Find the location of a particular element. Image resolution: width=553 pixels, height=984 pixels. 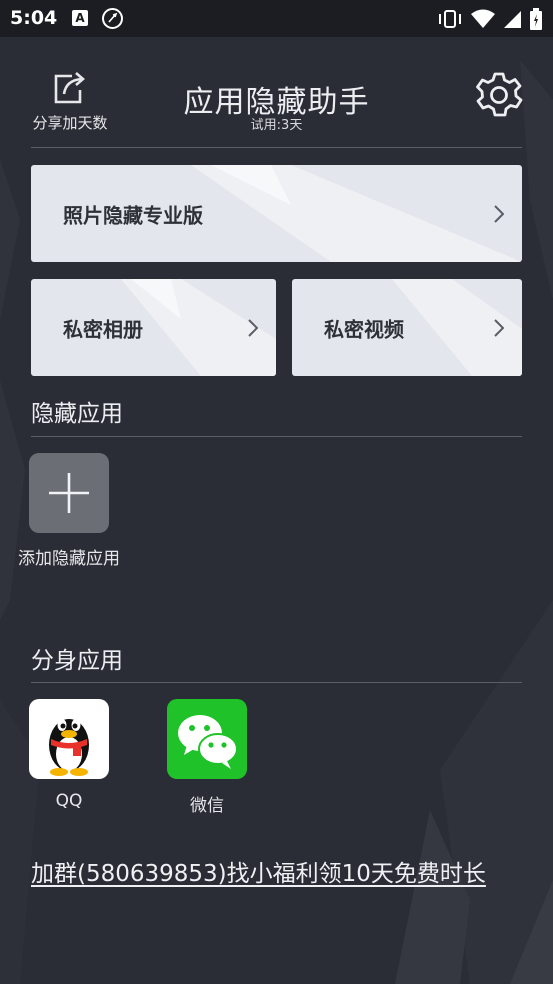

accessibility-notification-icon: A is located at coordinates (80, 18).